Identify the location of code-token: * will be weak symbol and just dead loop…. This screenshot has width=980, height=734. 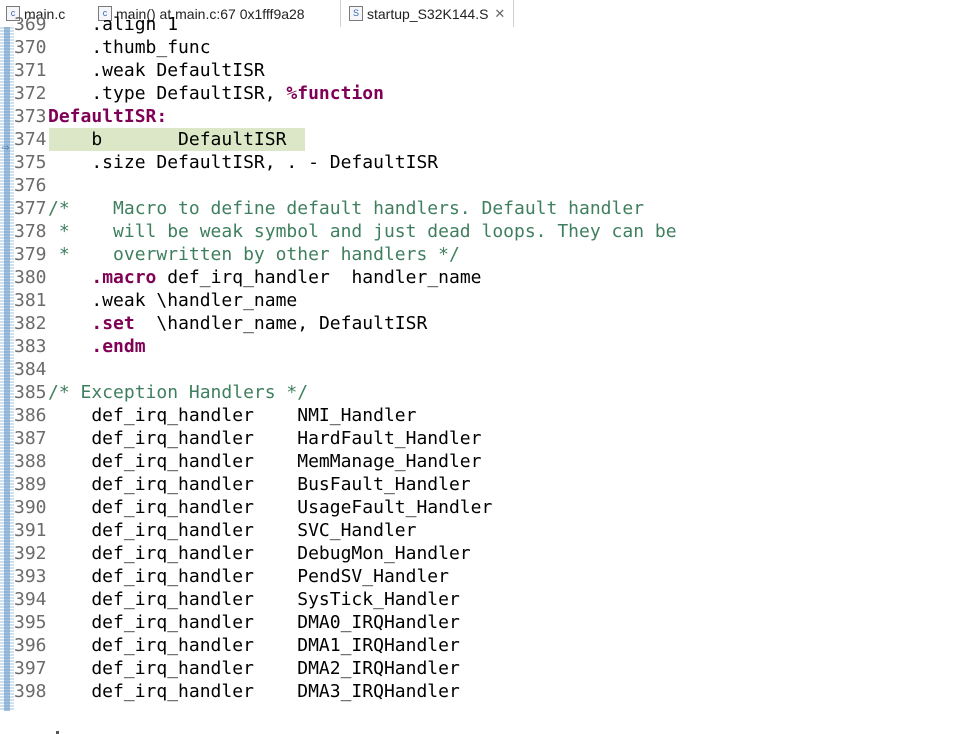
(362, 231).